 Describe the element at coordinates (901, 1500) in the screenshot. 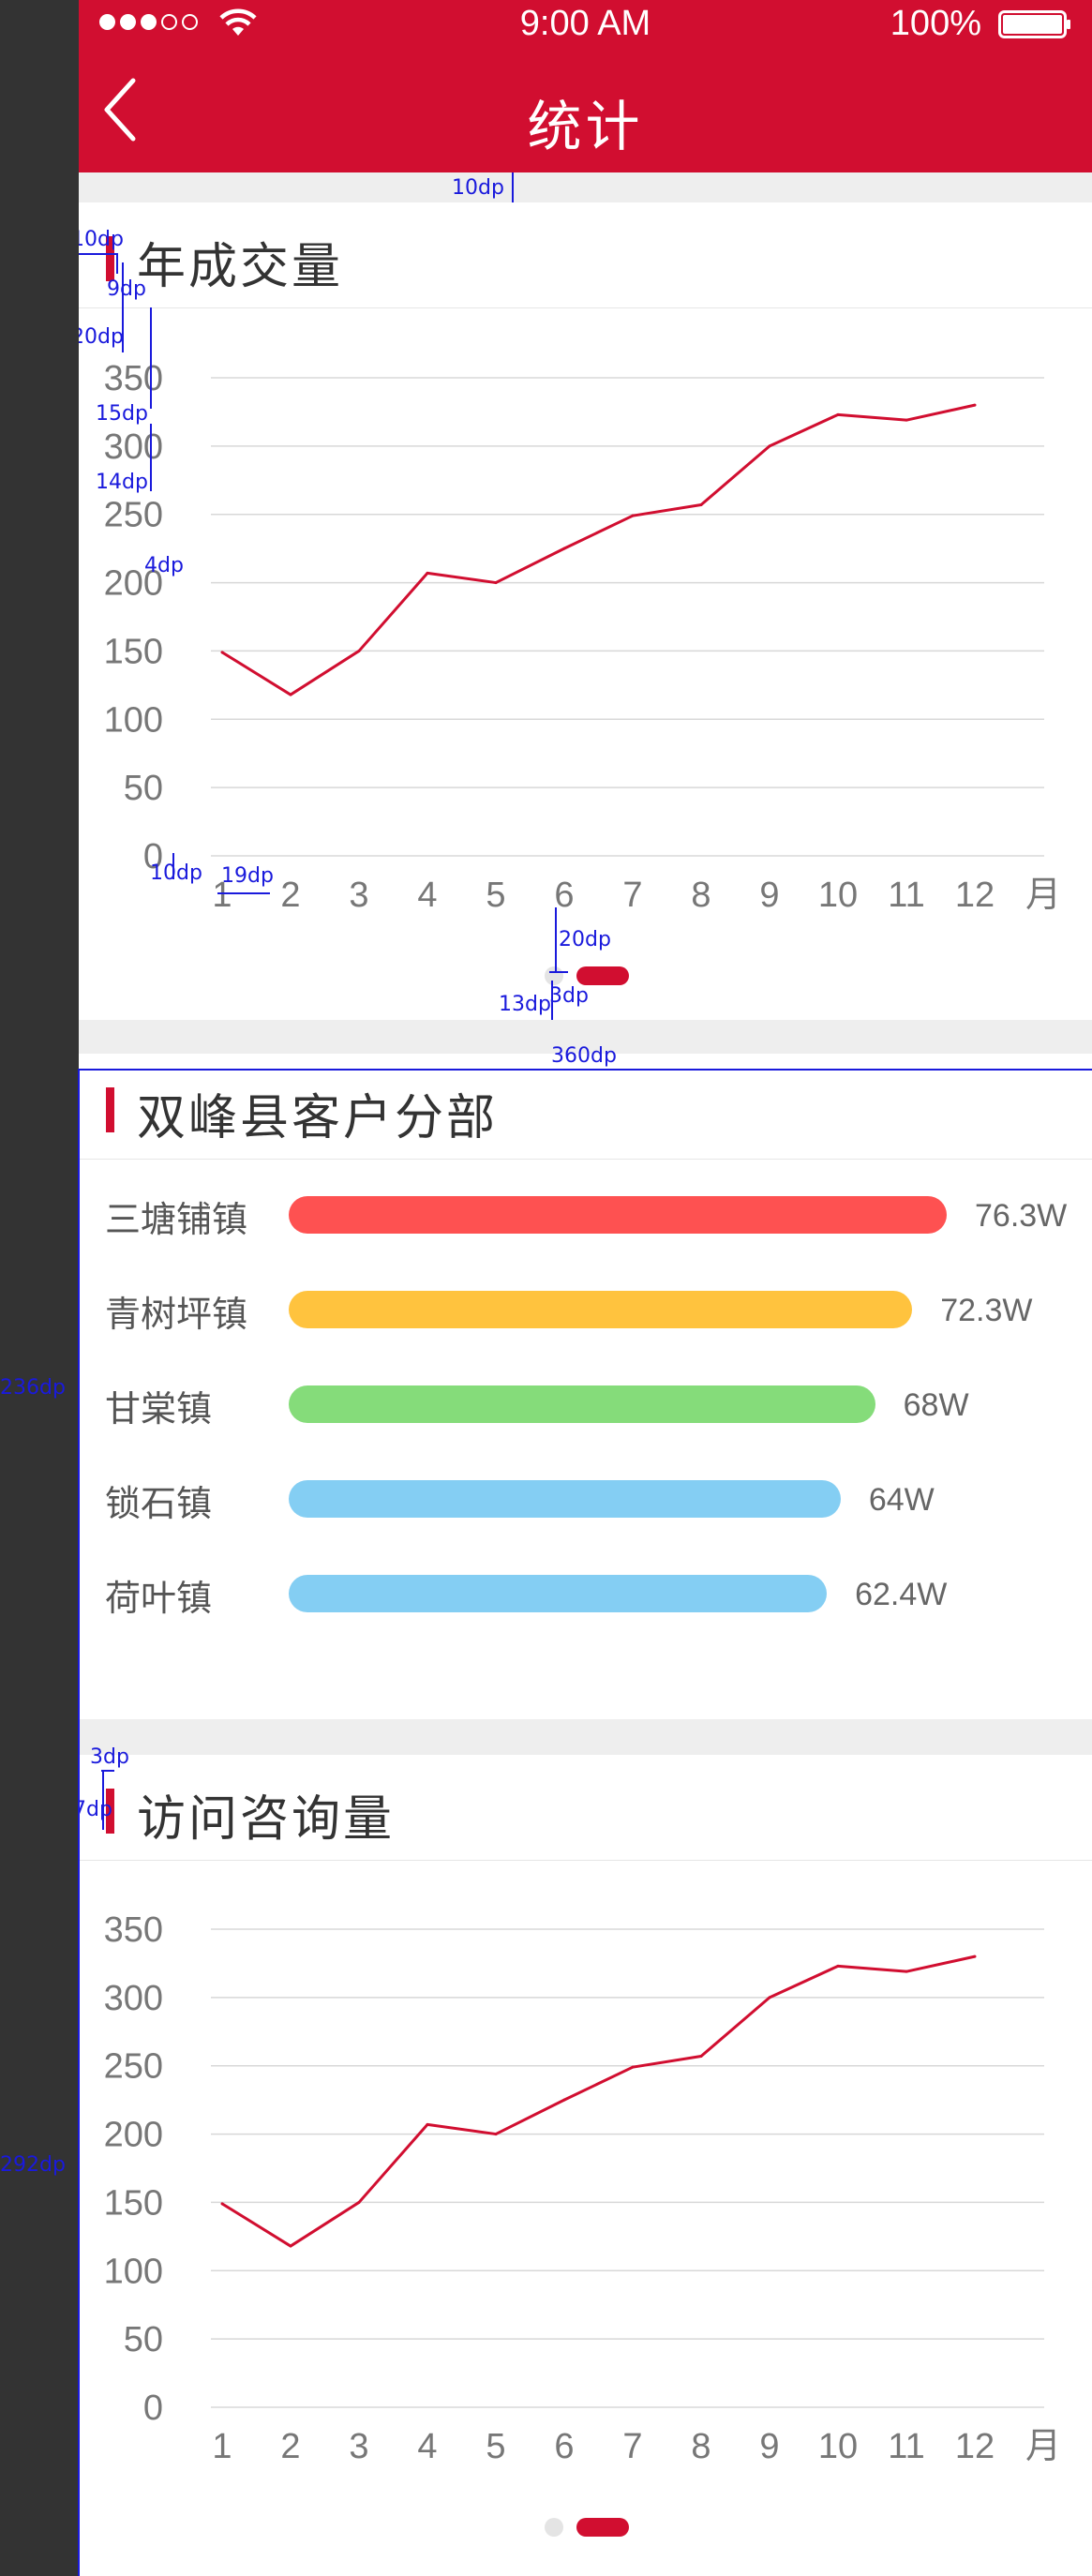

I see `bar-value-label: 64W` at that location.